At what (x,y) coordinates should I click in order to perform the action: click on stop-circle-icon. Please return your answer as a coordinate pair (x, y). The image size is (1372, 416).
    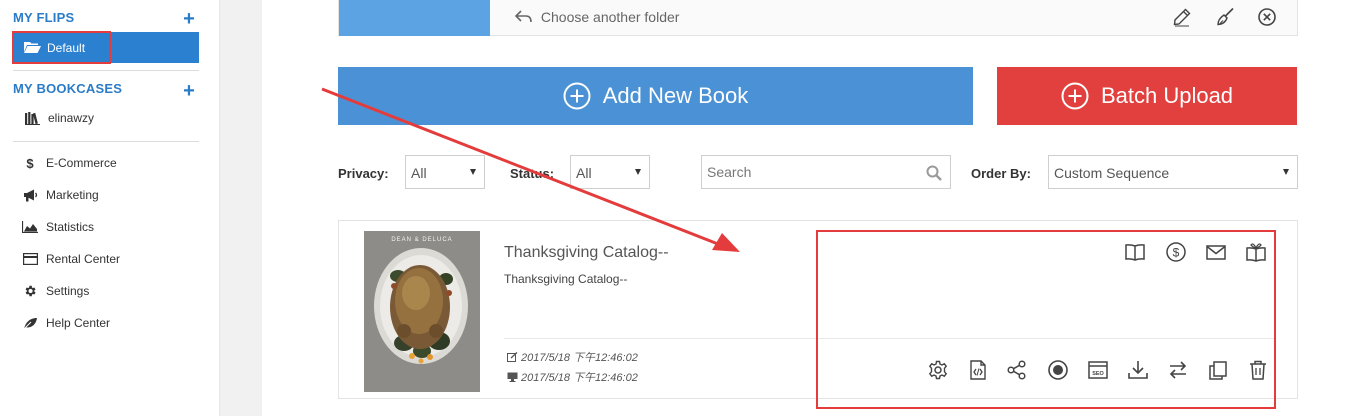
    Looking at the image, I should click on (1058, 370).